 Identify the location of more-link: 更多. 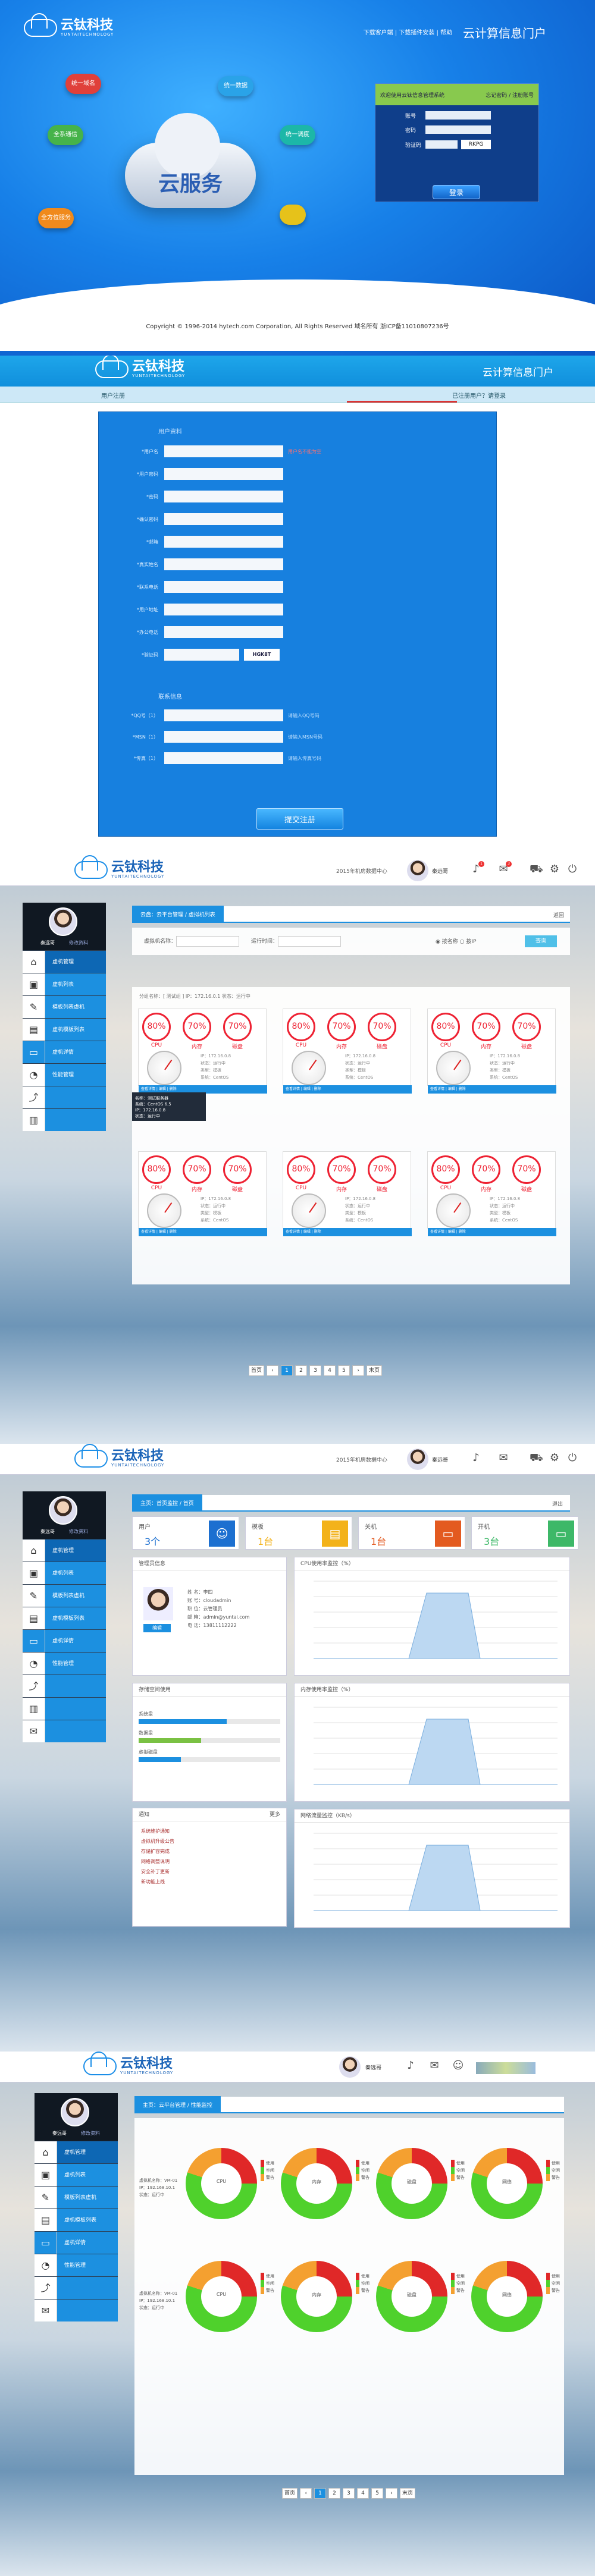
(275, 1814).